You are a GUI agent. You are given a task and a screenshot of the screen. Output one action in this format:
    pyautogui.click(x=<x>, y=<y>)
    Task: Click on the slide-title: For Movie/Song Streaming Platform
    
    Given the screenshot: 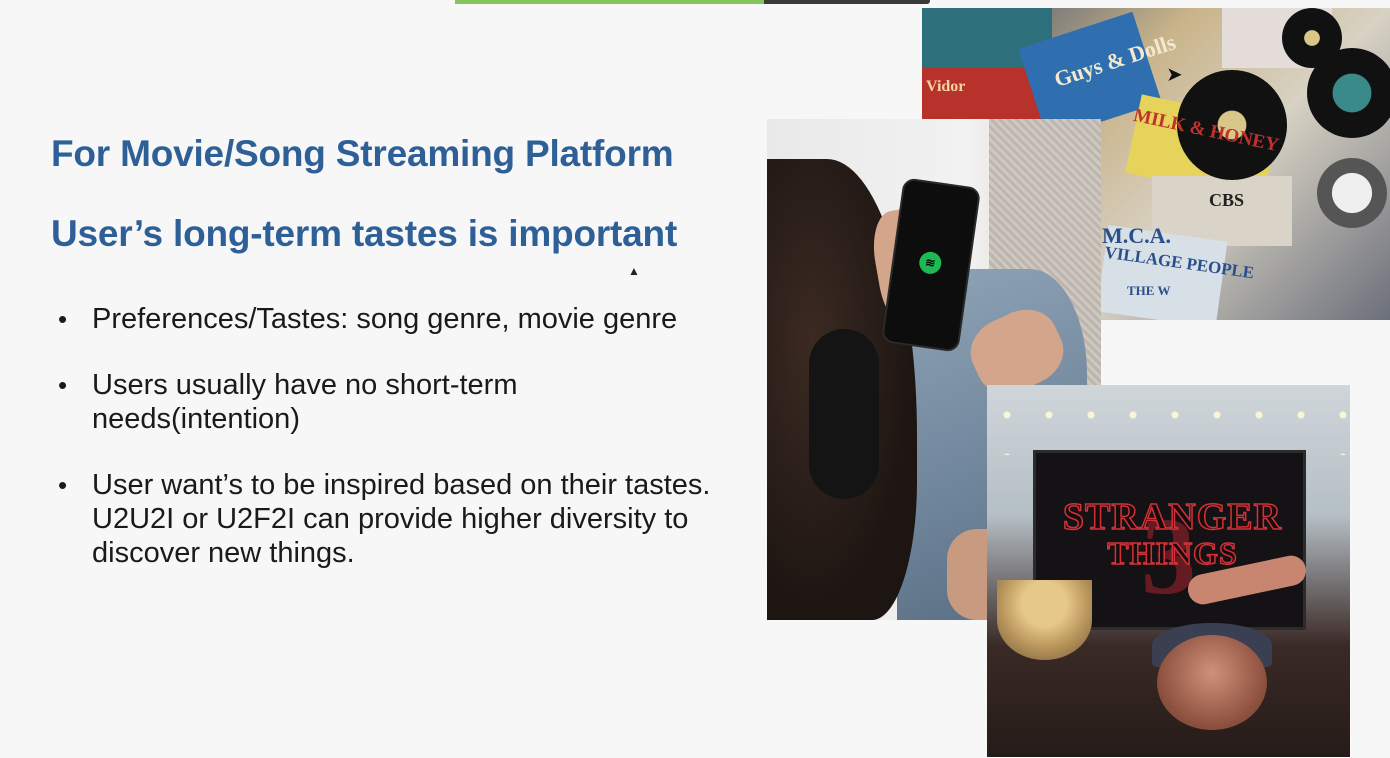 What is the action you would take?
    pyautogui.click(x=362, y=153)
    